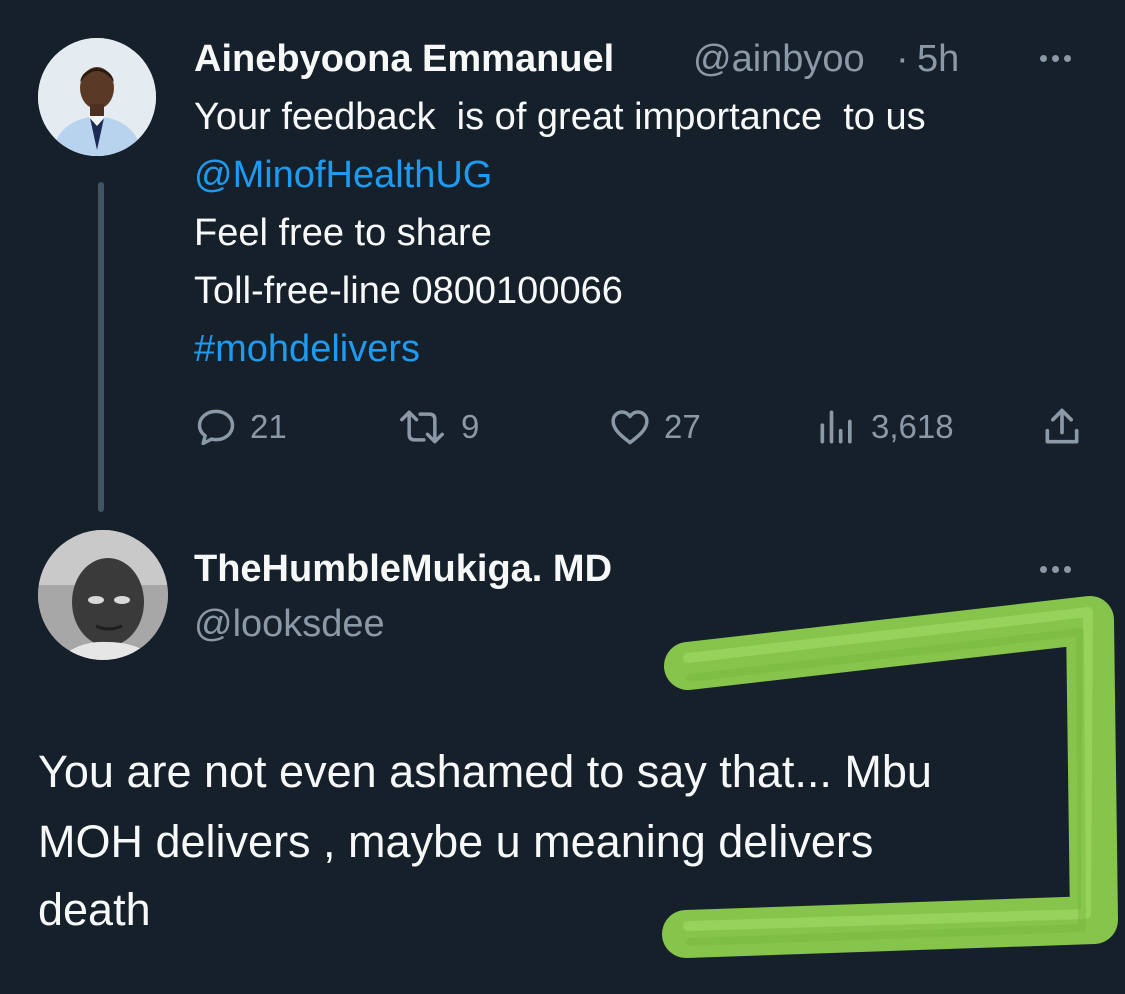 The height and width of the screenshot is (994, 1125). What do you see at coordinates (343, 233) in the screenshot?
I see `tweet-text-line: Feel free to share` at bounding box center [343, 233].